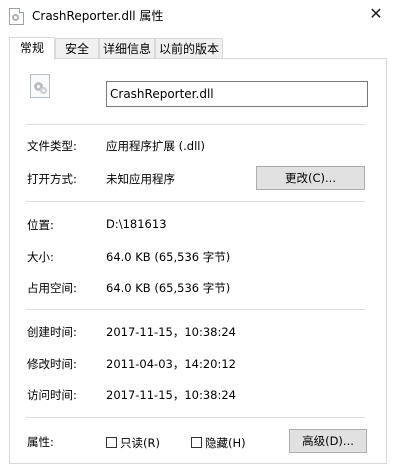 The width and height of the screenshot is (396, 464). Describe the element at coordinates (140, 179) in the screenshot. I see `opens-with-value: 未知应用程序` at that location.